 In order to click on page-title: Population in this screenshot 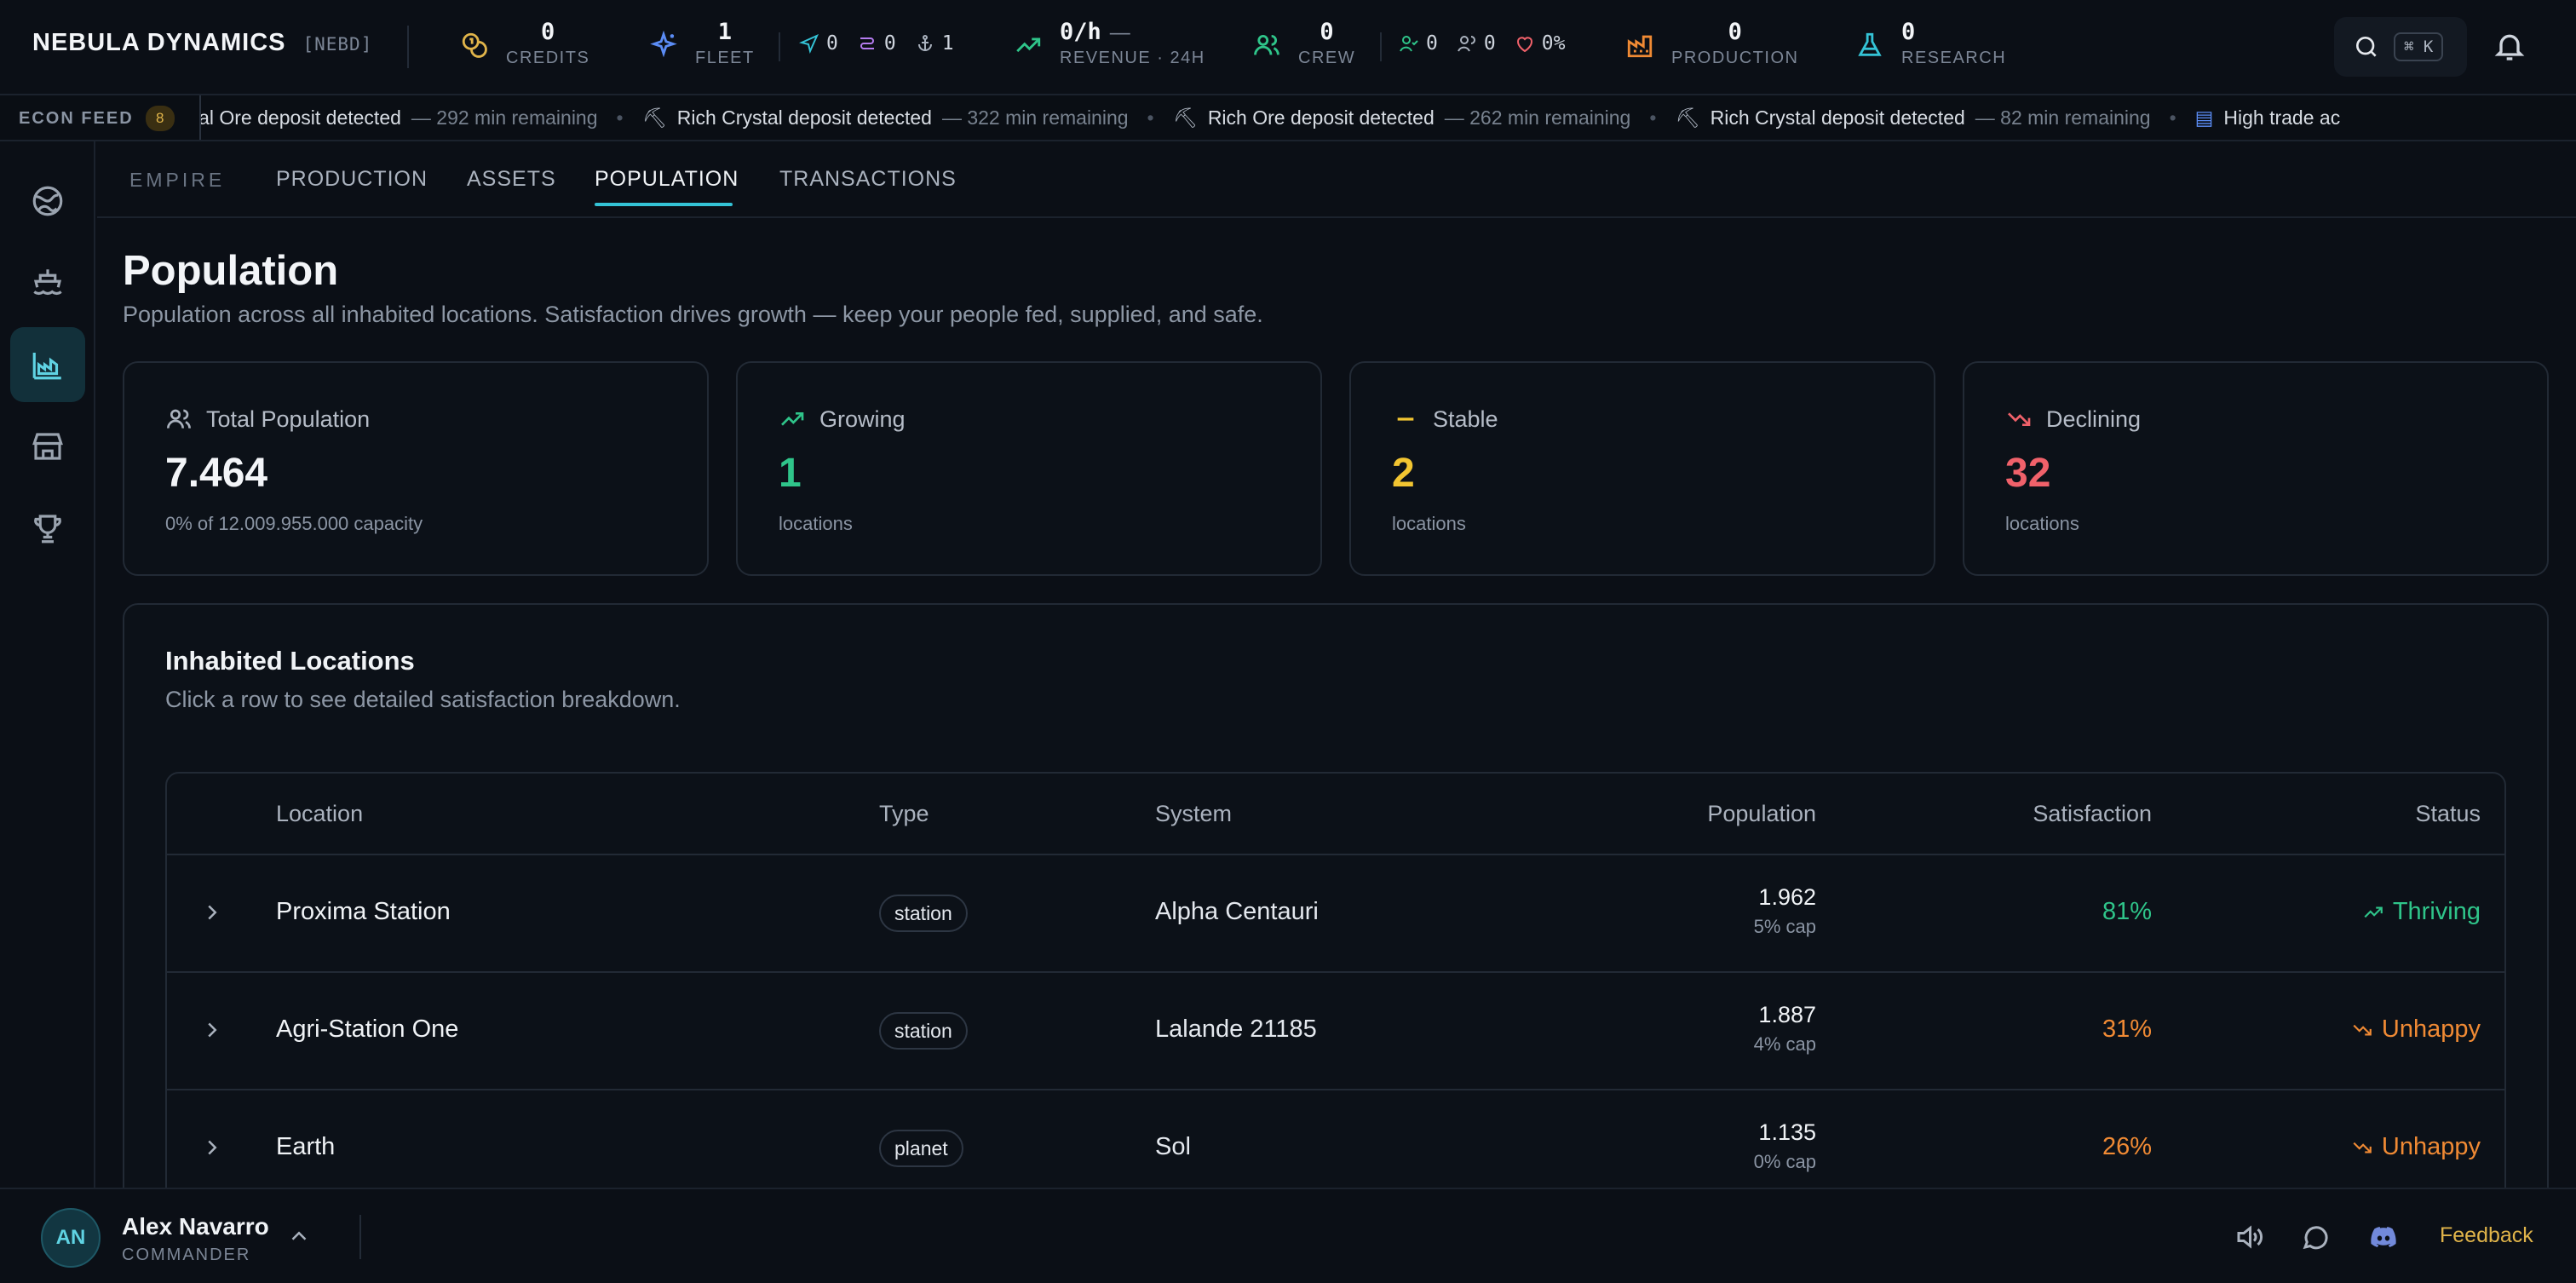, I will do `click(231, 271)`.